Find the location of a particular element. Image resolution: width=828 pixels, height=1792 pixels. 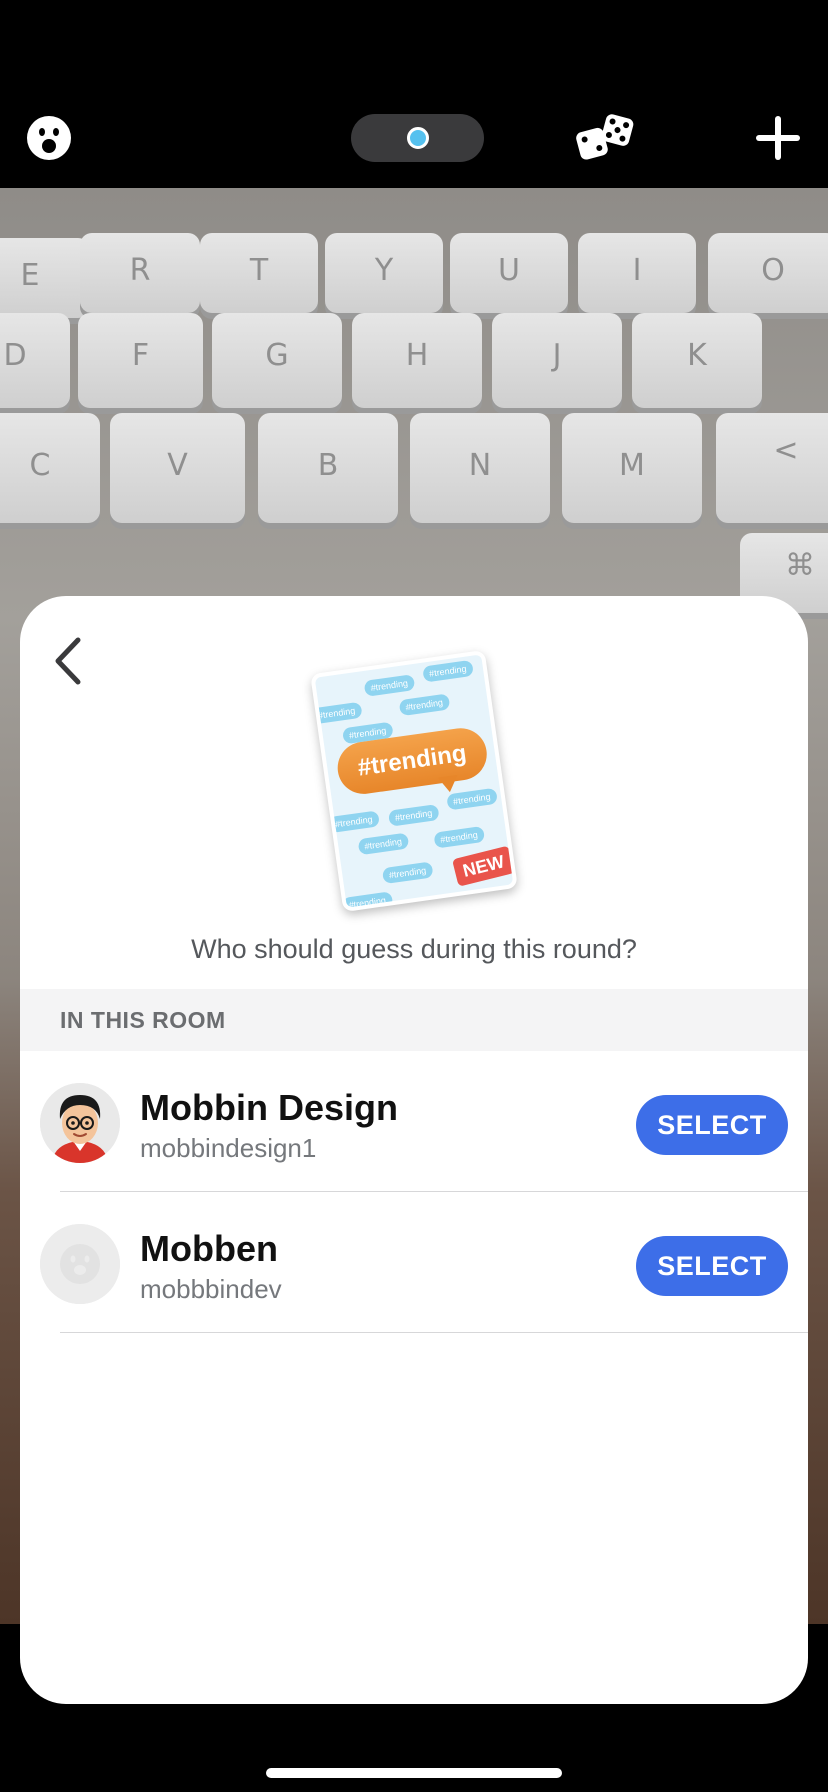

key: T is located at coordinates (259, 273).